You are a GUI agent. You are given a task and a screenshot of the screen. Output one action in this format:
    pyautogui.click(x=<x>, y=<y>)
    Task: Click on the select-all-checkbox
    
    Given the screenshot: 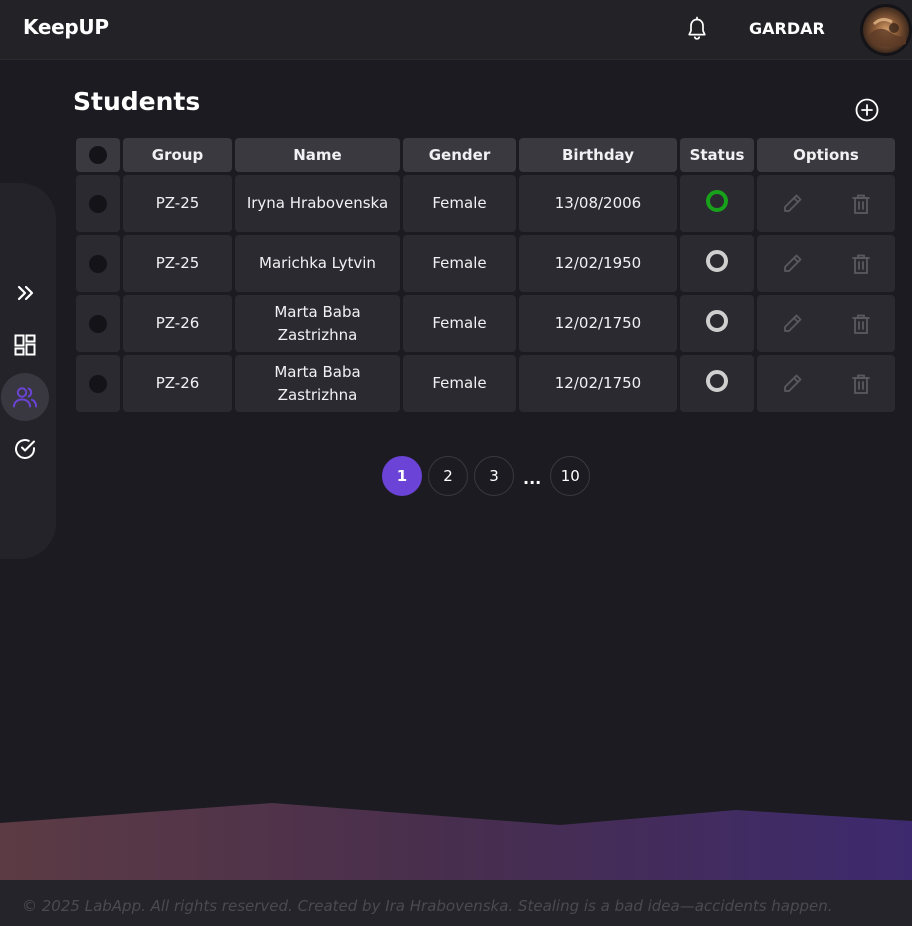 What is the action you would take?
    pyautogui.click(x=98, y=155)
    